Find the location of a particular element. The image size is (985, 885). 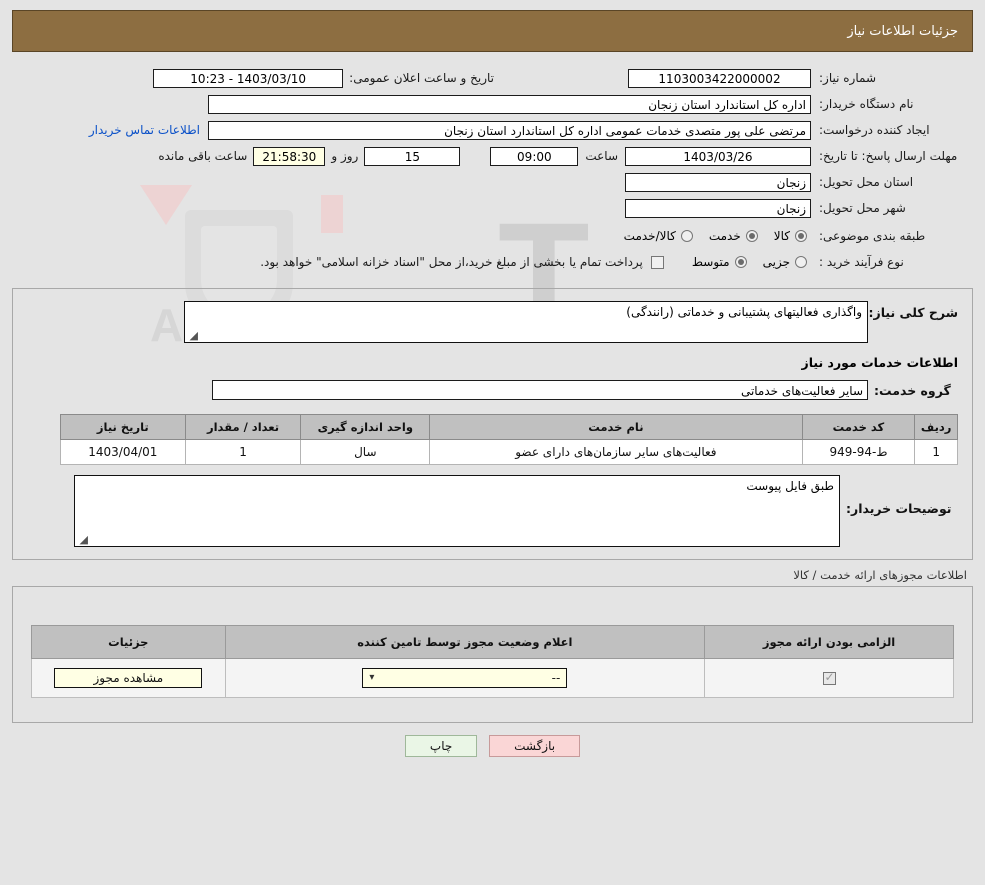

permit-status-value: -- is located at coordinates (556, 678).